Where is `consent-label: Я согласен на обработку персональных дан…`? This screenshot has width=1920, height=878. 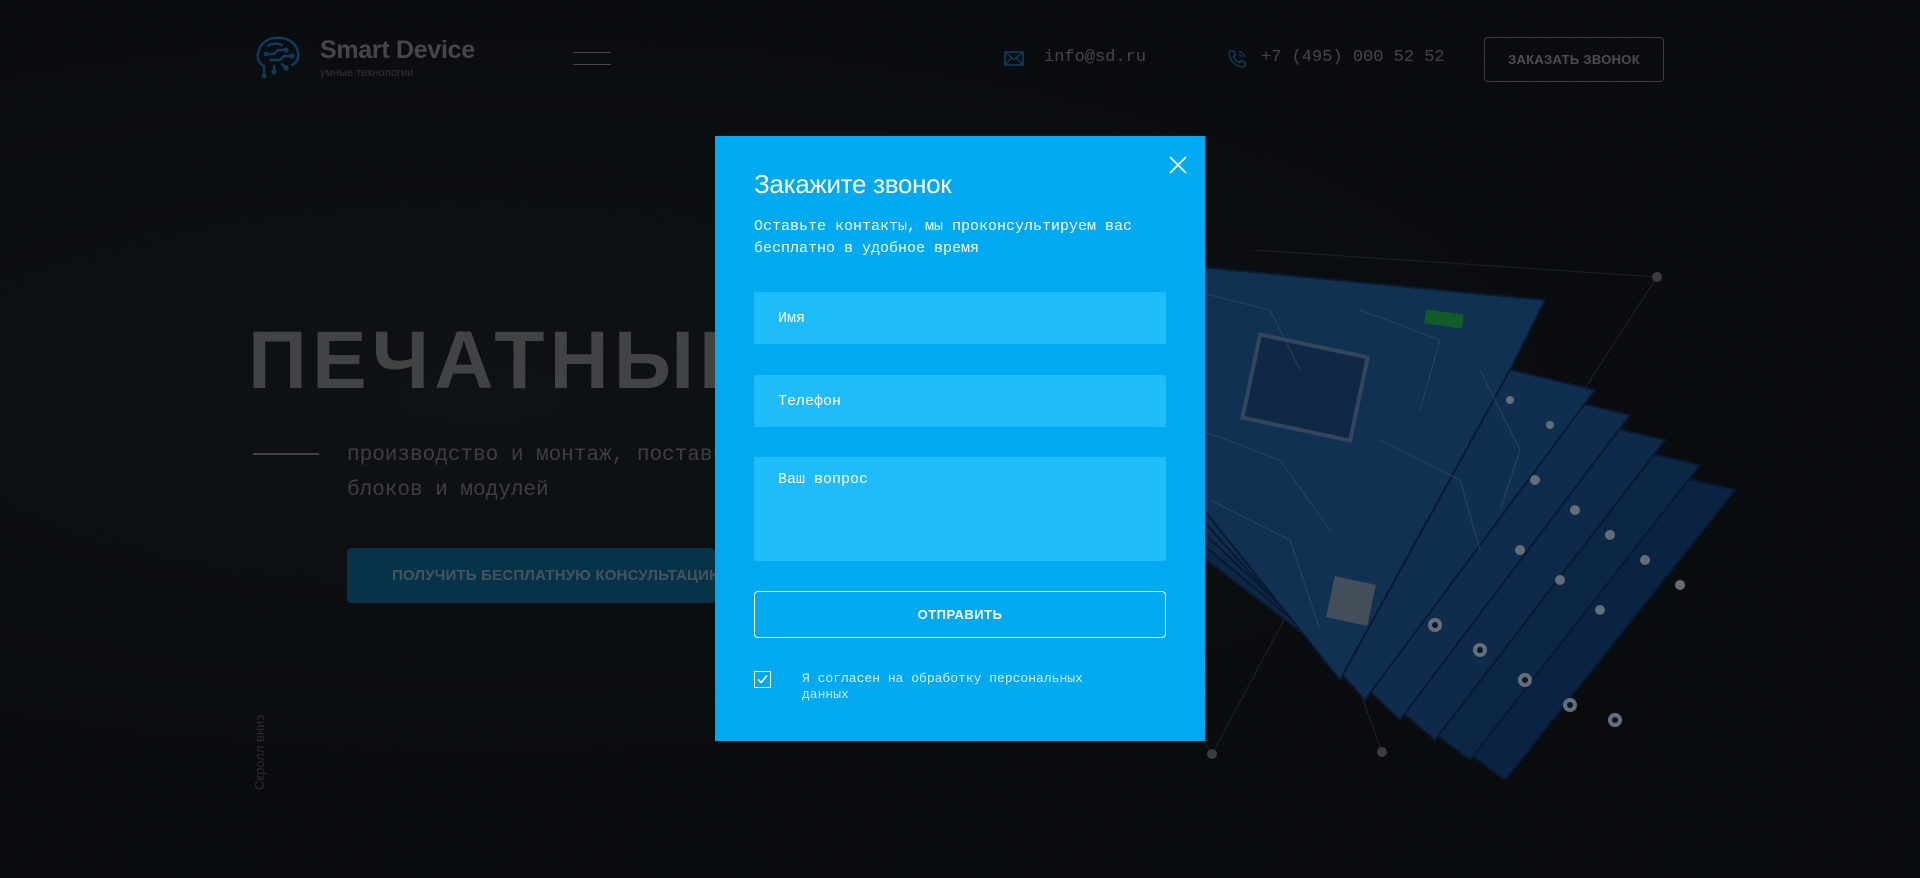 consent-label: Я согласен на обработку персональных дан… is located at coordinates (967, 687).